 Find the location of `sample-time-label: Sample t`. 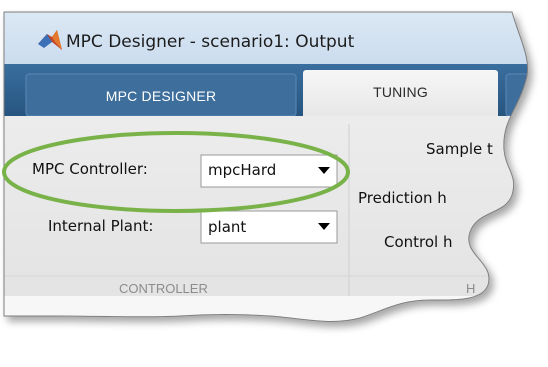

sample-time-label: Sample t is located at coordinates (459, 149).